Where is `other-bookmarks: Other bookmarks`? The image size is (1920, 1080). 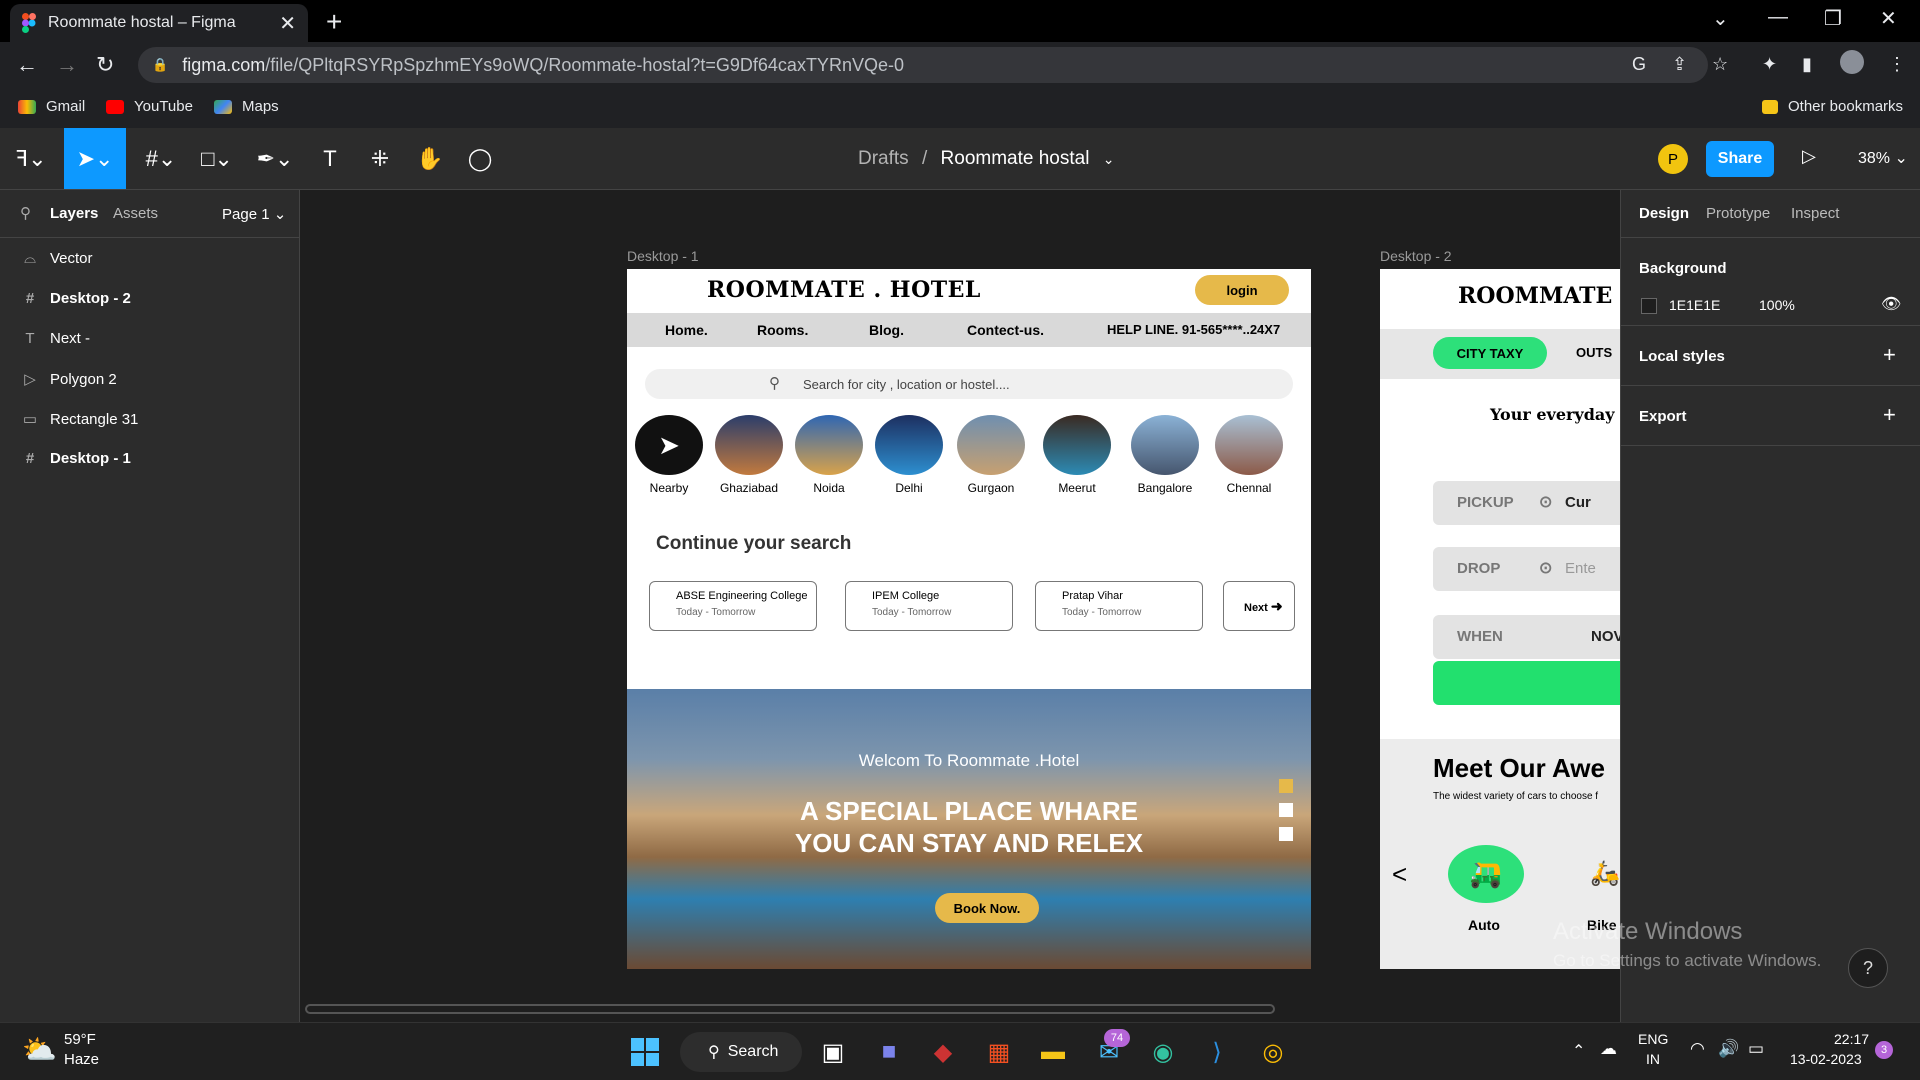 other-bookmarks: Other bookmarks is located at coordinates (1832, 106).